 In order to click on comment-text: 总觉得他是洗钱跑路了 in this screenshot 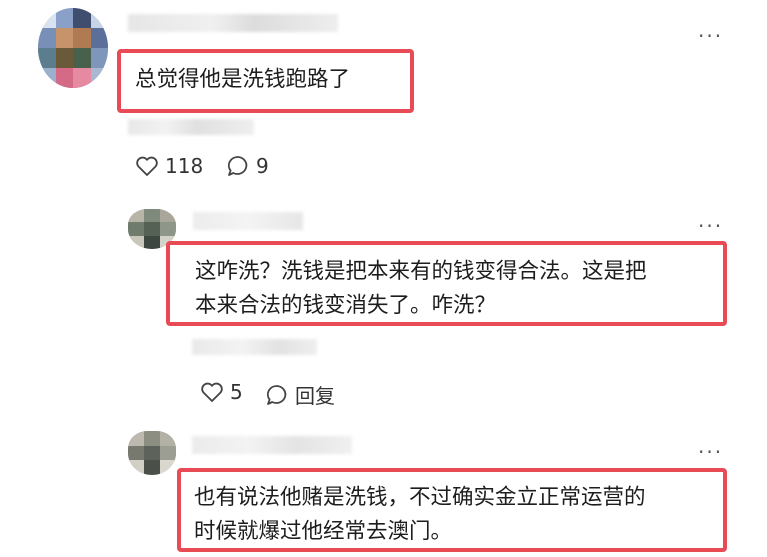, I will do `click(243, 79)`.